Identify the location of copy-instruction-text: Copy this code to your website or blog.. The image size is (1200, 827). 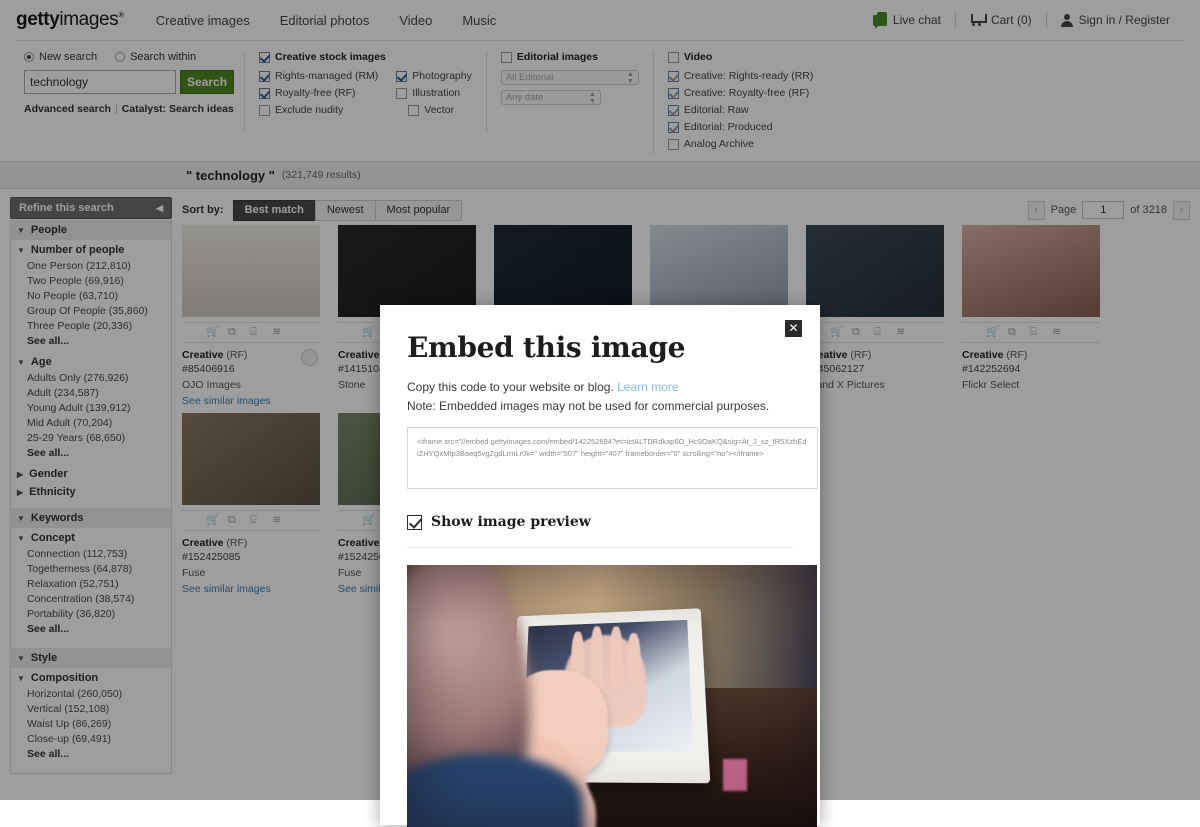
(510, 387).